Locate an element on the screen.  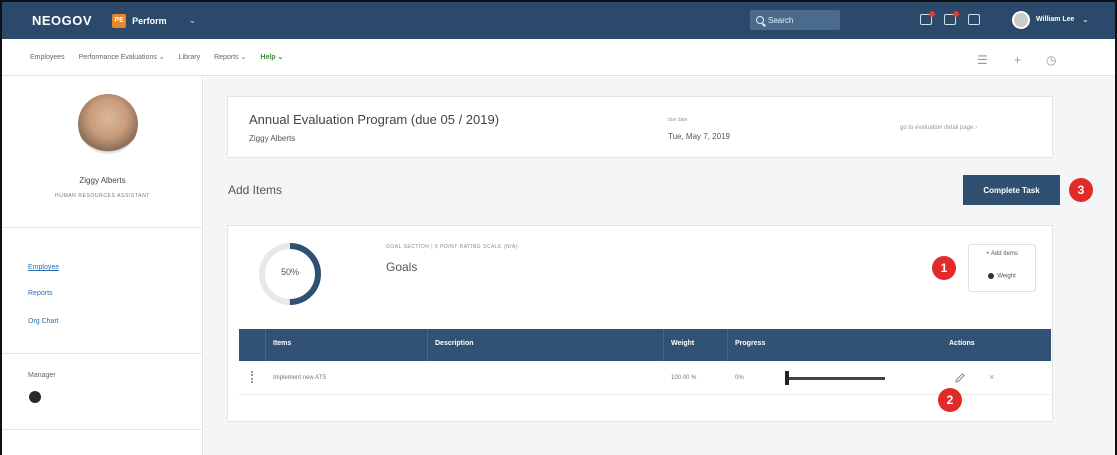
due-date-label: due date is located at coordinates (678, 120).